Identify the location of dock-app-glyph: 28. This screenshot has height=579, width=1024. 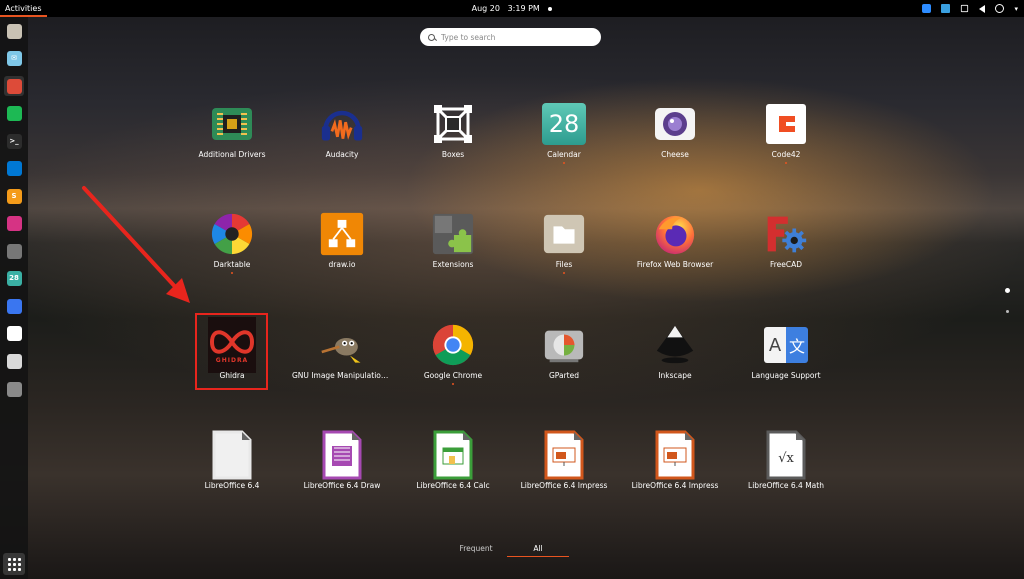
(14, 278).